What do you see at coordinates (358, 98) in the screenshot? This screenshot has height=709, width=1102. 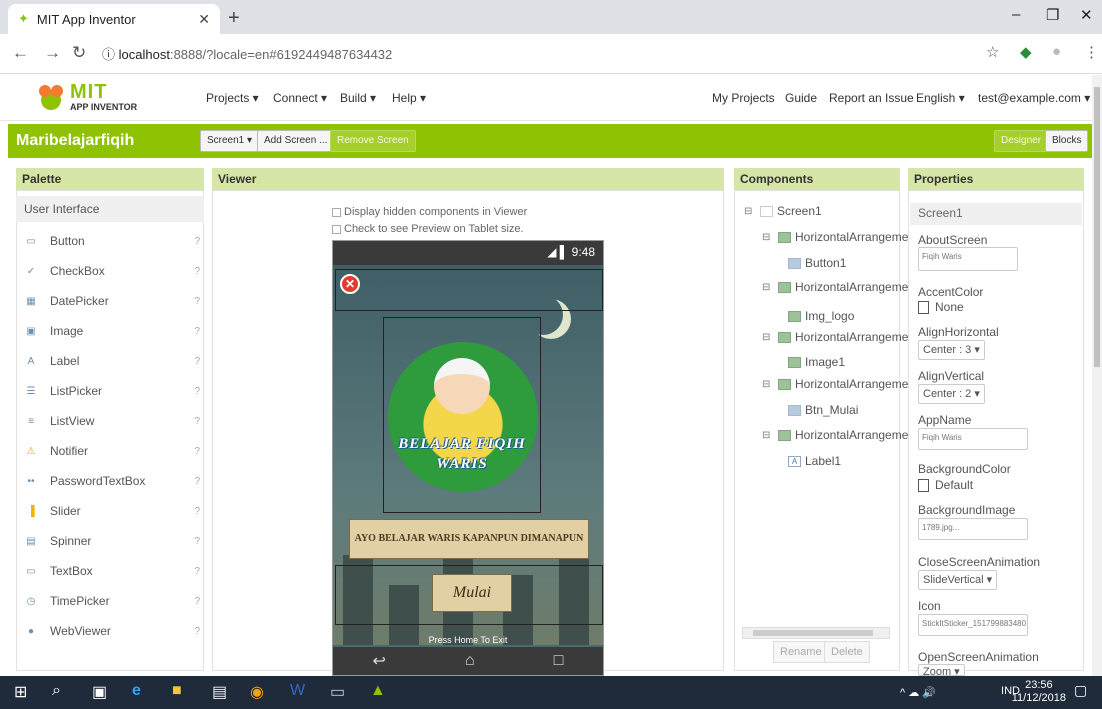 I see `menu-build: Build ▾` at bounding box center [358, 98].